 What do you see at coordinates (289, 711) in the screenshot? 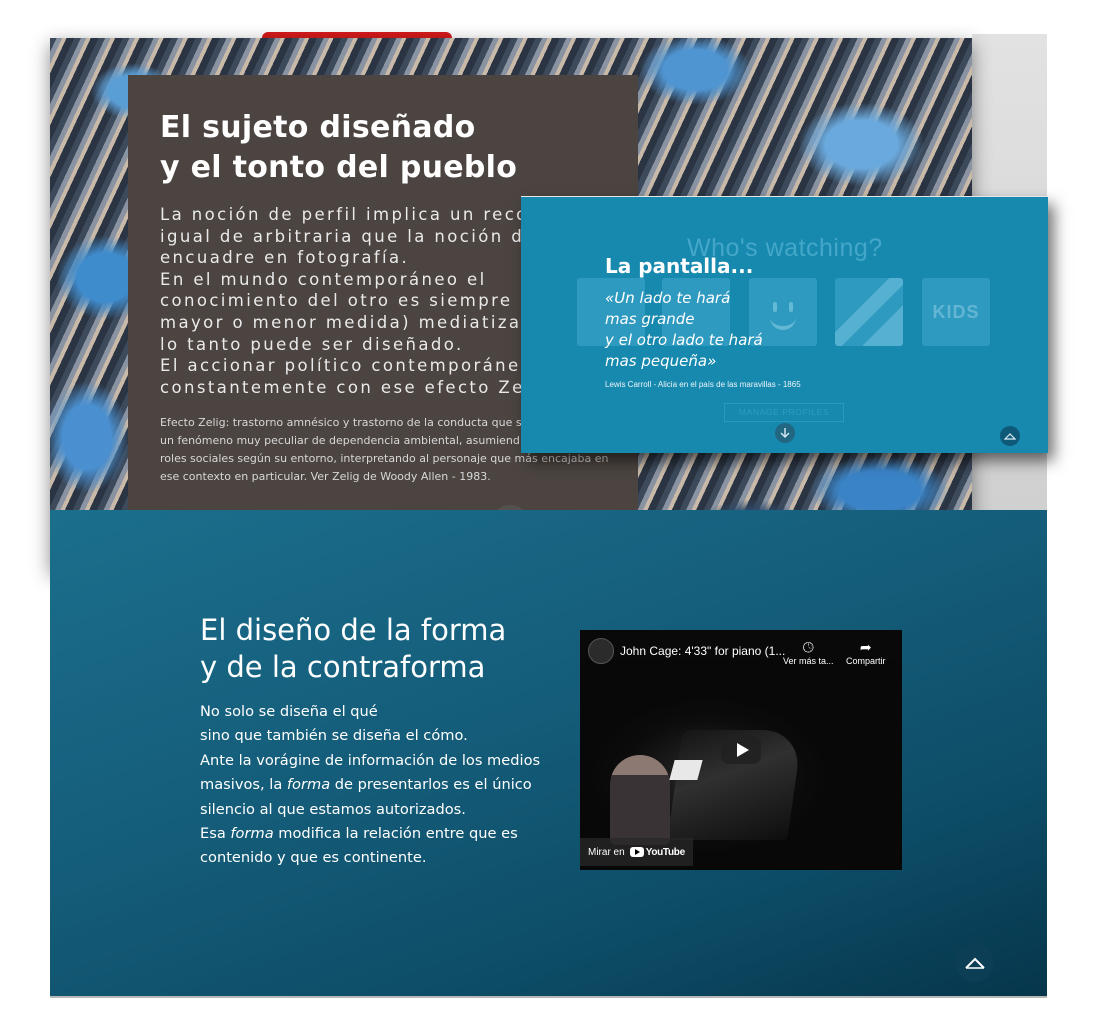
I see `body-line: No solo se diseña el qué` at bounding box center [289, 711].